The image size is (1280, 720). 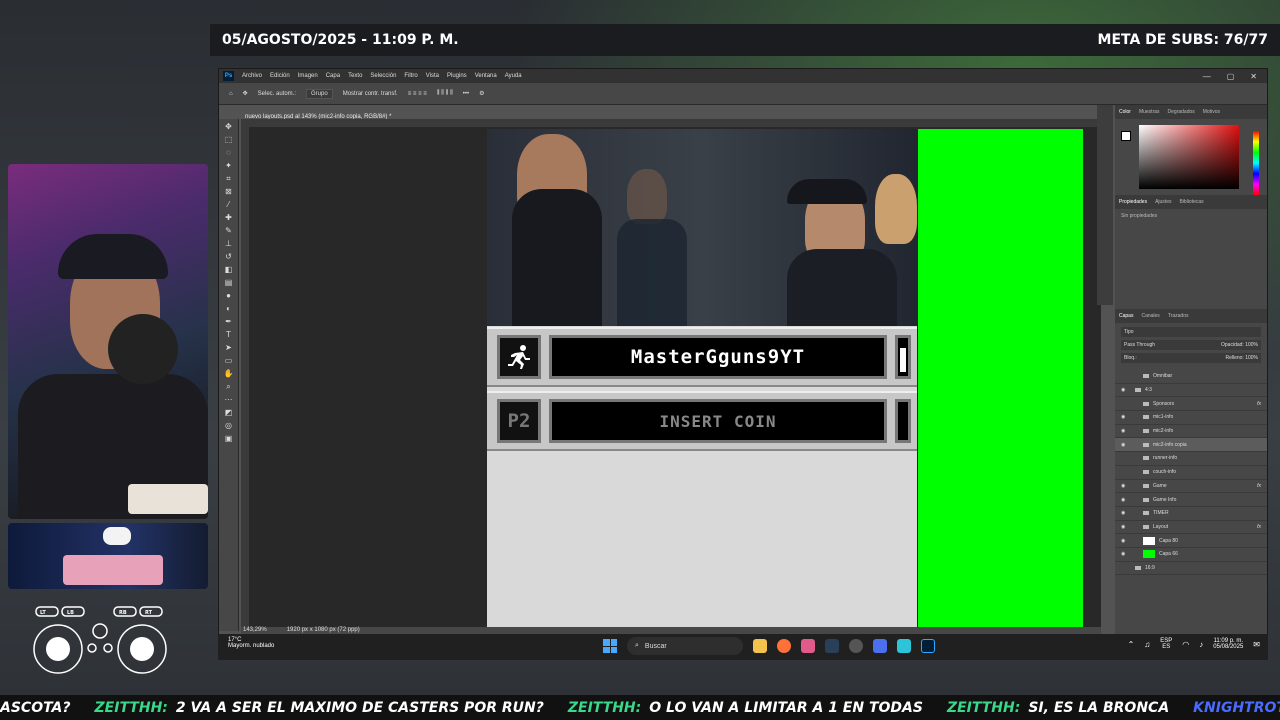 I want to click on file-explorer-icon, so click(x=760, y=646).